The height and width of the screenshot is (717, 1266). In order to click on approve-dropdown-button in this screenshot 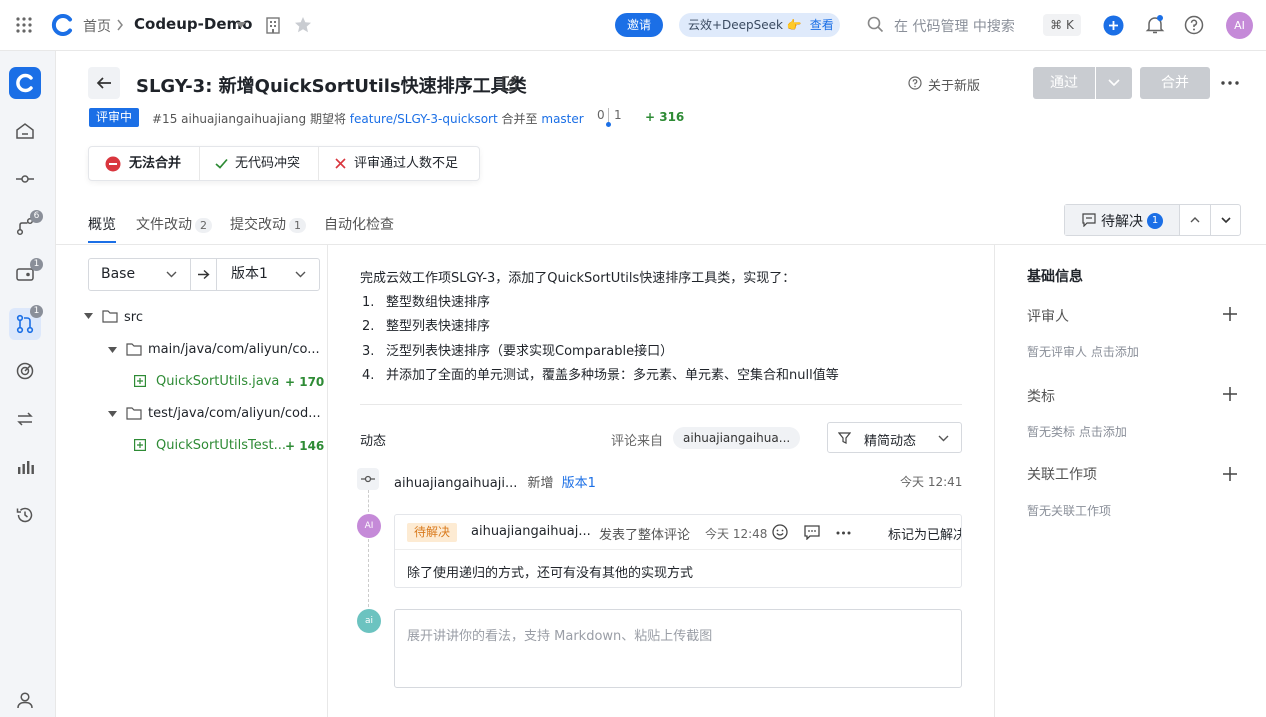, I will do `click(1114, 83)`.